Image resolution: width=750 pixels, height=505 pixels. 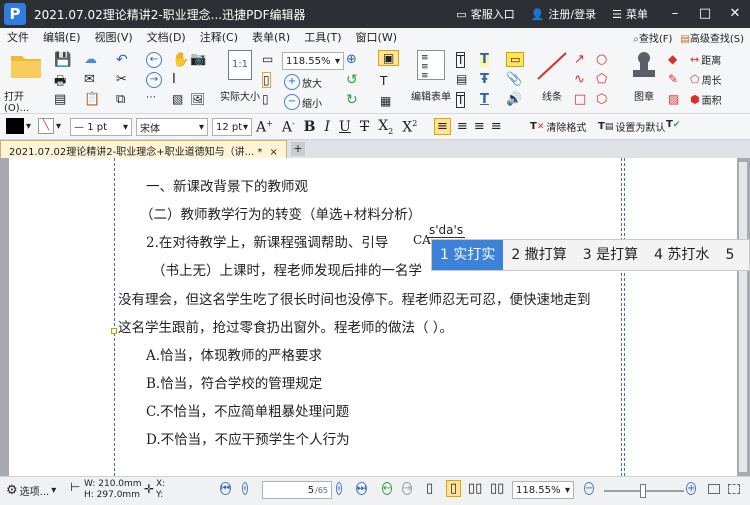 What do you see at coordinates (92, 99) in the screenshot?
I see `paste-button: 📋` at bounding box center [92, 99].